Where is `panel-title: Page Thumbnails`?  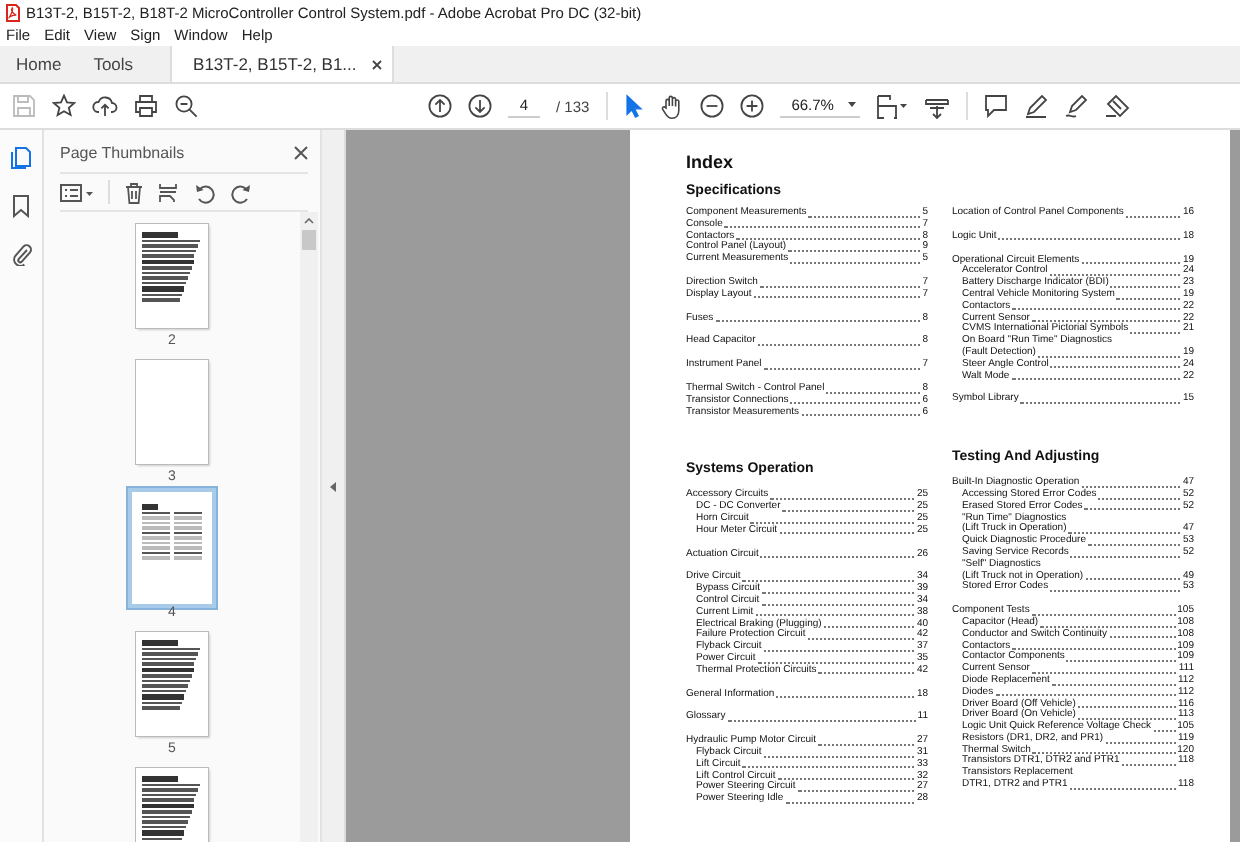 panel-title: Page Thumbnails is located at coordinates (122, 152).